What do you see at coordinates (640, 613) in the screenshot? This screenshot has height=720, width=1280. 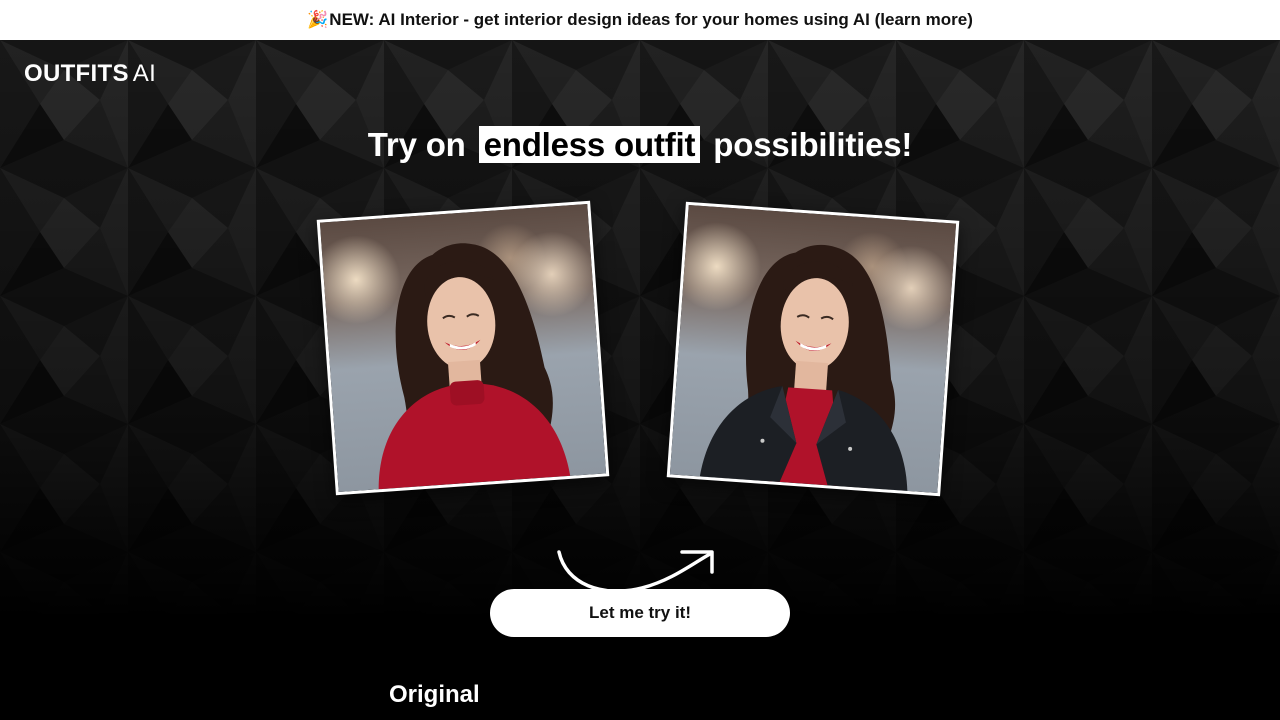 I see `try-it-button: Let me try it!` at bounding box center [640, 613].